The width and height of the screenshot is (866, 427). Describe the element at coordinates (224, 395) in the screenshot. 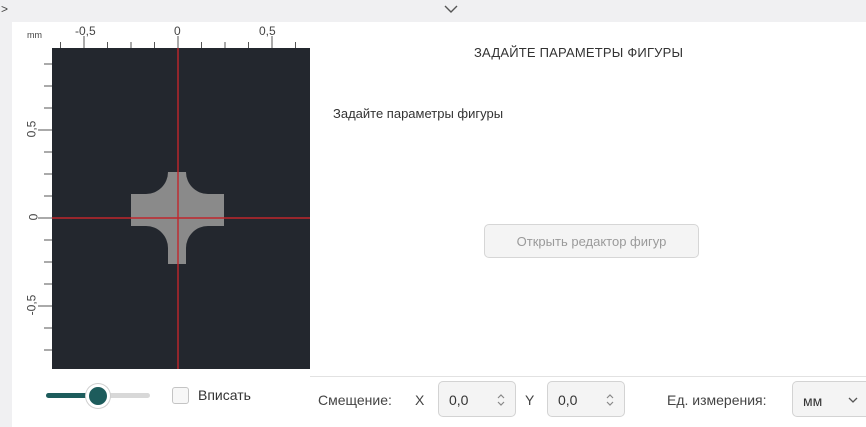

I see `fit-checkbox-label: Вписать` at that location.